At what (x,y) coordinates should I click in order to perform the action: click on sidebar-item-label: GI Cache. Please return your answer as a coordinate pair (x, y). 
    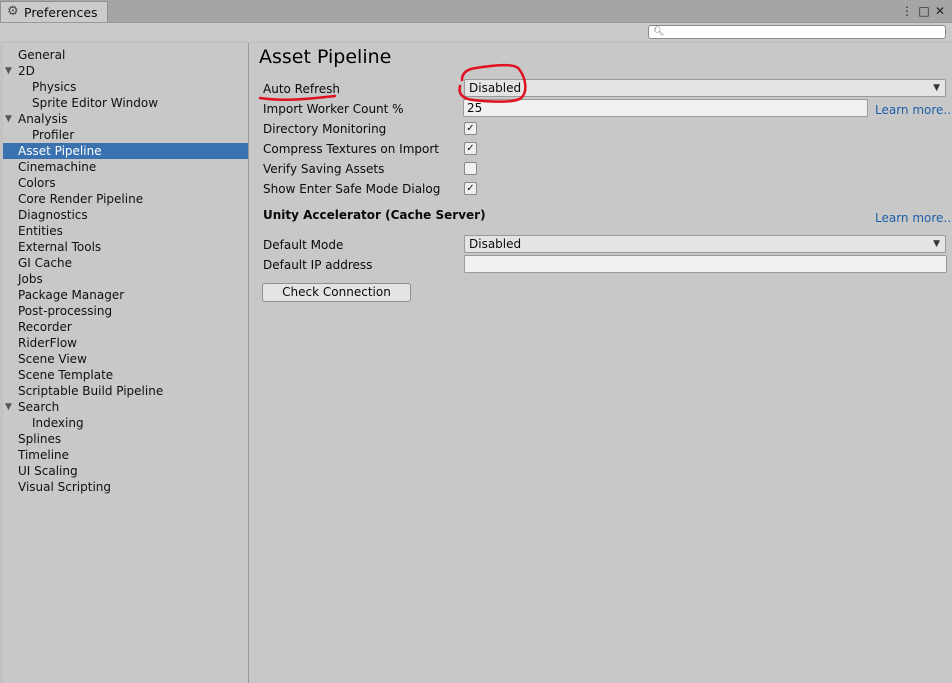
    Looking at the image, I should click on (45, 263).